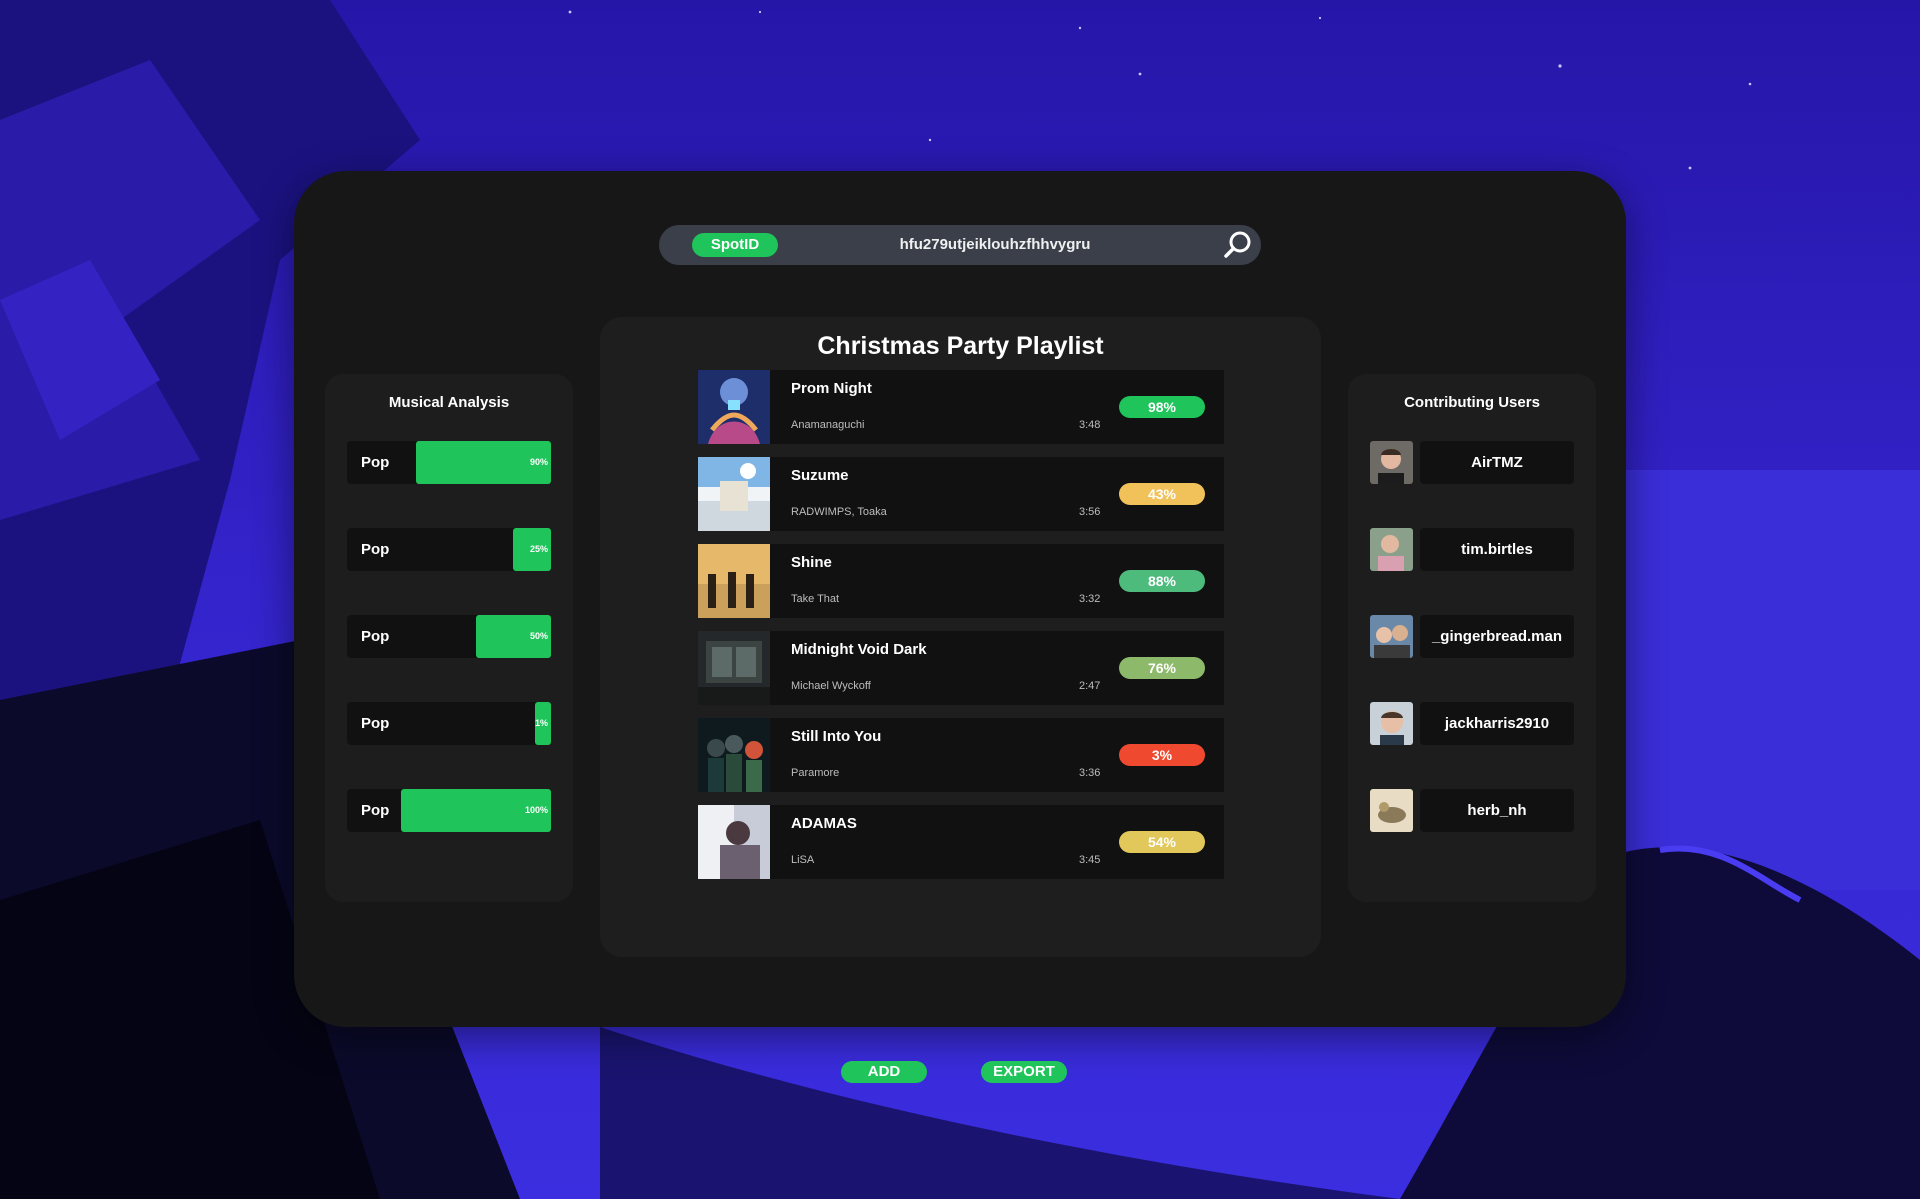 Image resolution: width=1920 pixels, height=1199 pixels. Describe the element at coordinates (538, 462) in the screenshot. I see `genre-percent: 90%` at that location.